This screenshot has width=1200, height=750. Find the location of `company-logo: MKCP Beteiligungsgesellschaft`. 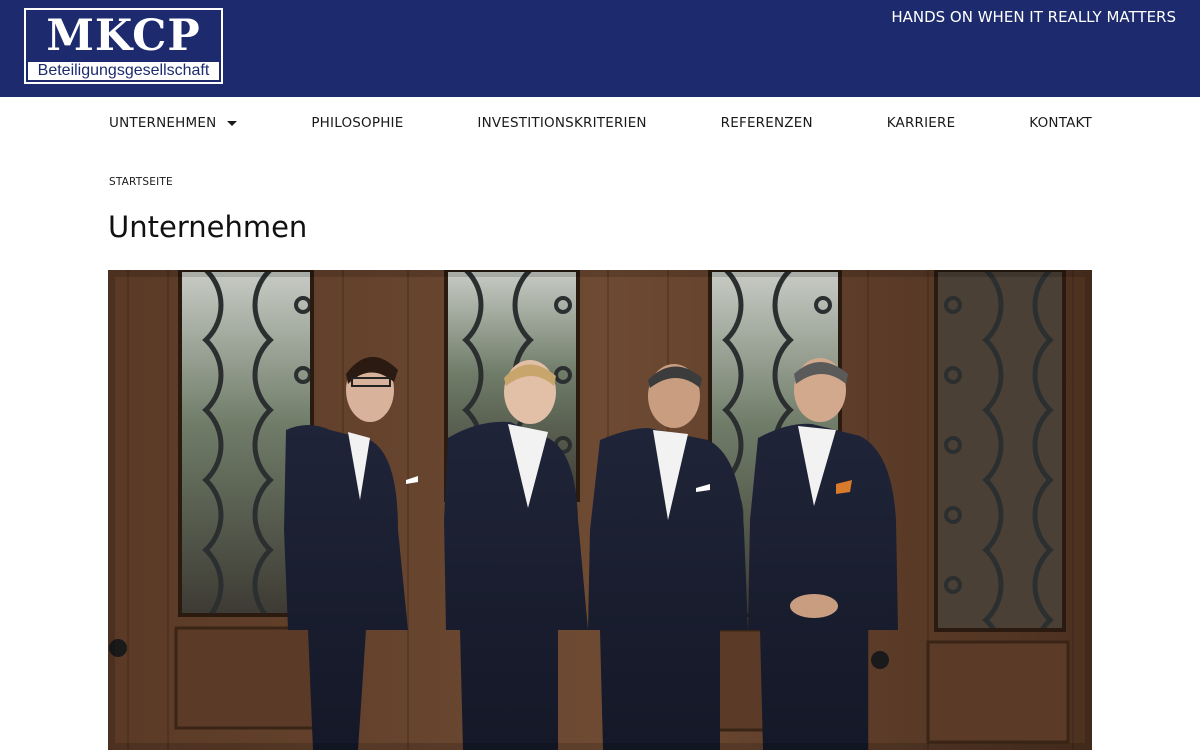

company-logo: MKCP Beteiligungsgesellschaft is located at coordinates (123, 46).